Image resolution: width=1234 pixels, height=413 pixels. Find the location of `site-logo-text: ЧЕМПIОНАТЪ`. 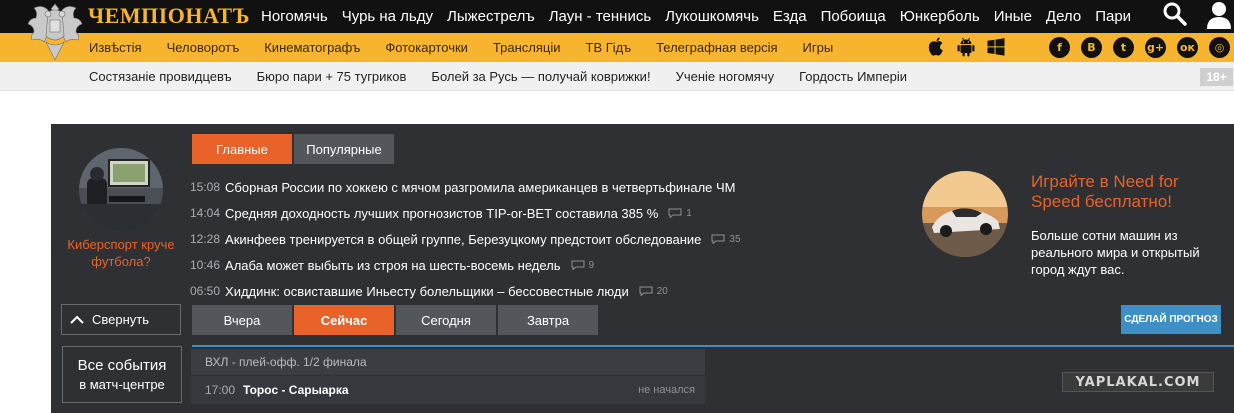

site-logo-text: ЧЕМПIОНАТЪ is located at coordinates (169, 16).